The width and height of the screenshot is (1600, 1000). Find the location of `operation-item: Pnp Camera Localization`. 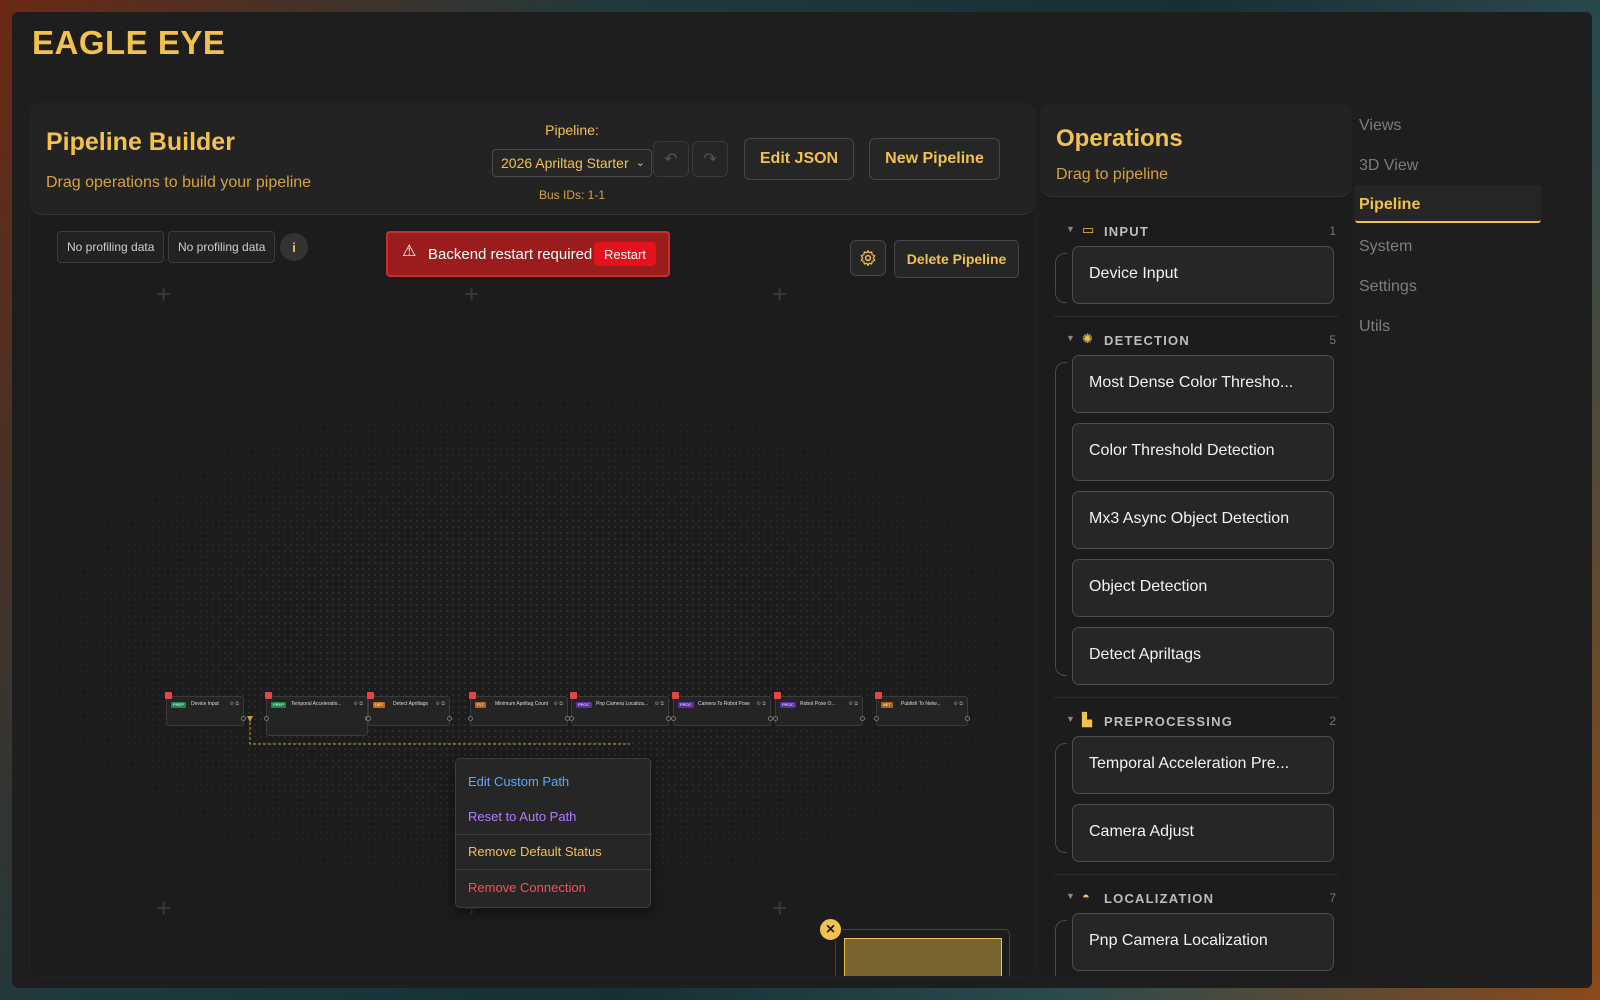

operation-item: Pnp Camera Localization is located at coordinates (1203, 942).